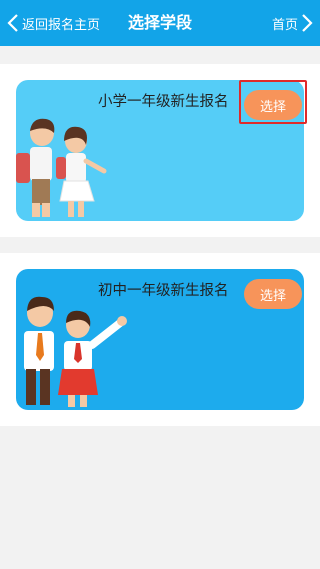  I want to click on primary-select-button: 选择, so click(273, 105).